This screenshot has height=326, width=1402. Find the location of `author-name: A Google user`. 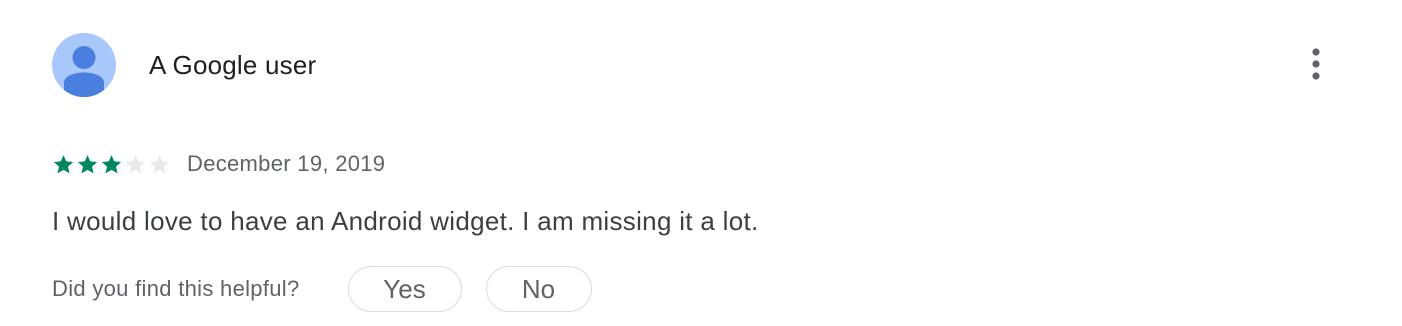

author-name: A Google user is located at coordinates (233, 65).